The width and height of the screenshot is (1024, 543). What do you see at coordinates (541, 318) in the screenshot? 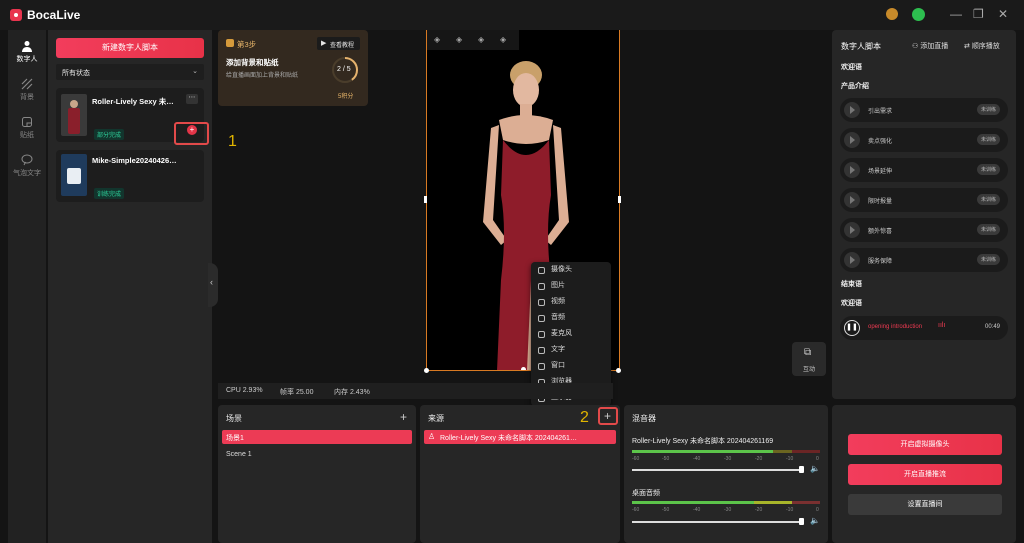
I see `audio-icon` at bounding box center [541, 318].